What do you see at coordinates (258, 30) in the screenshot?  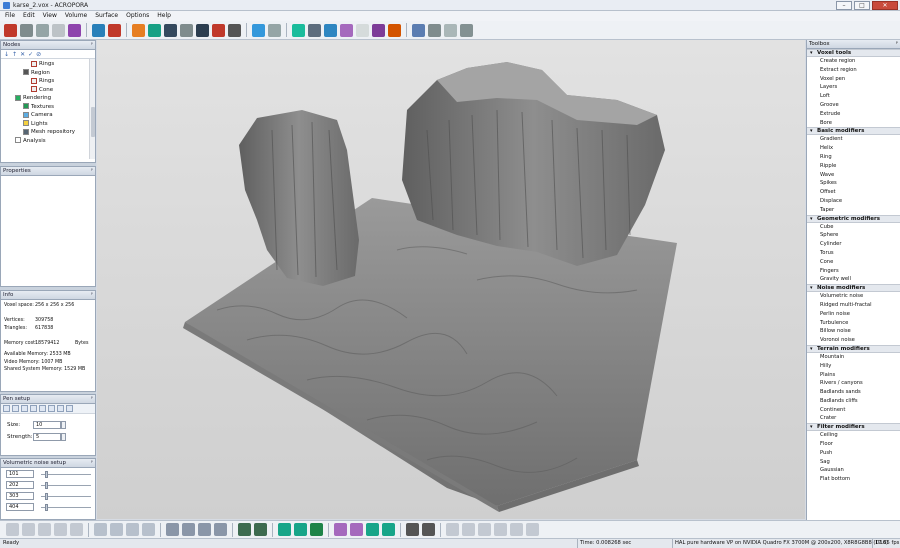 I see `add-sphere-icon` at bounding box center [258, 30].